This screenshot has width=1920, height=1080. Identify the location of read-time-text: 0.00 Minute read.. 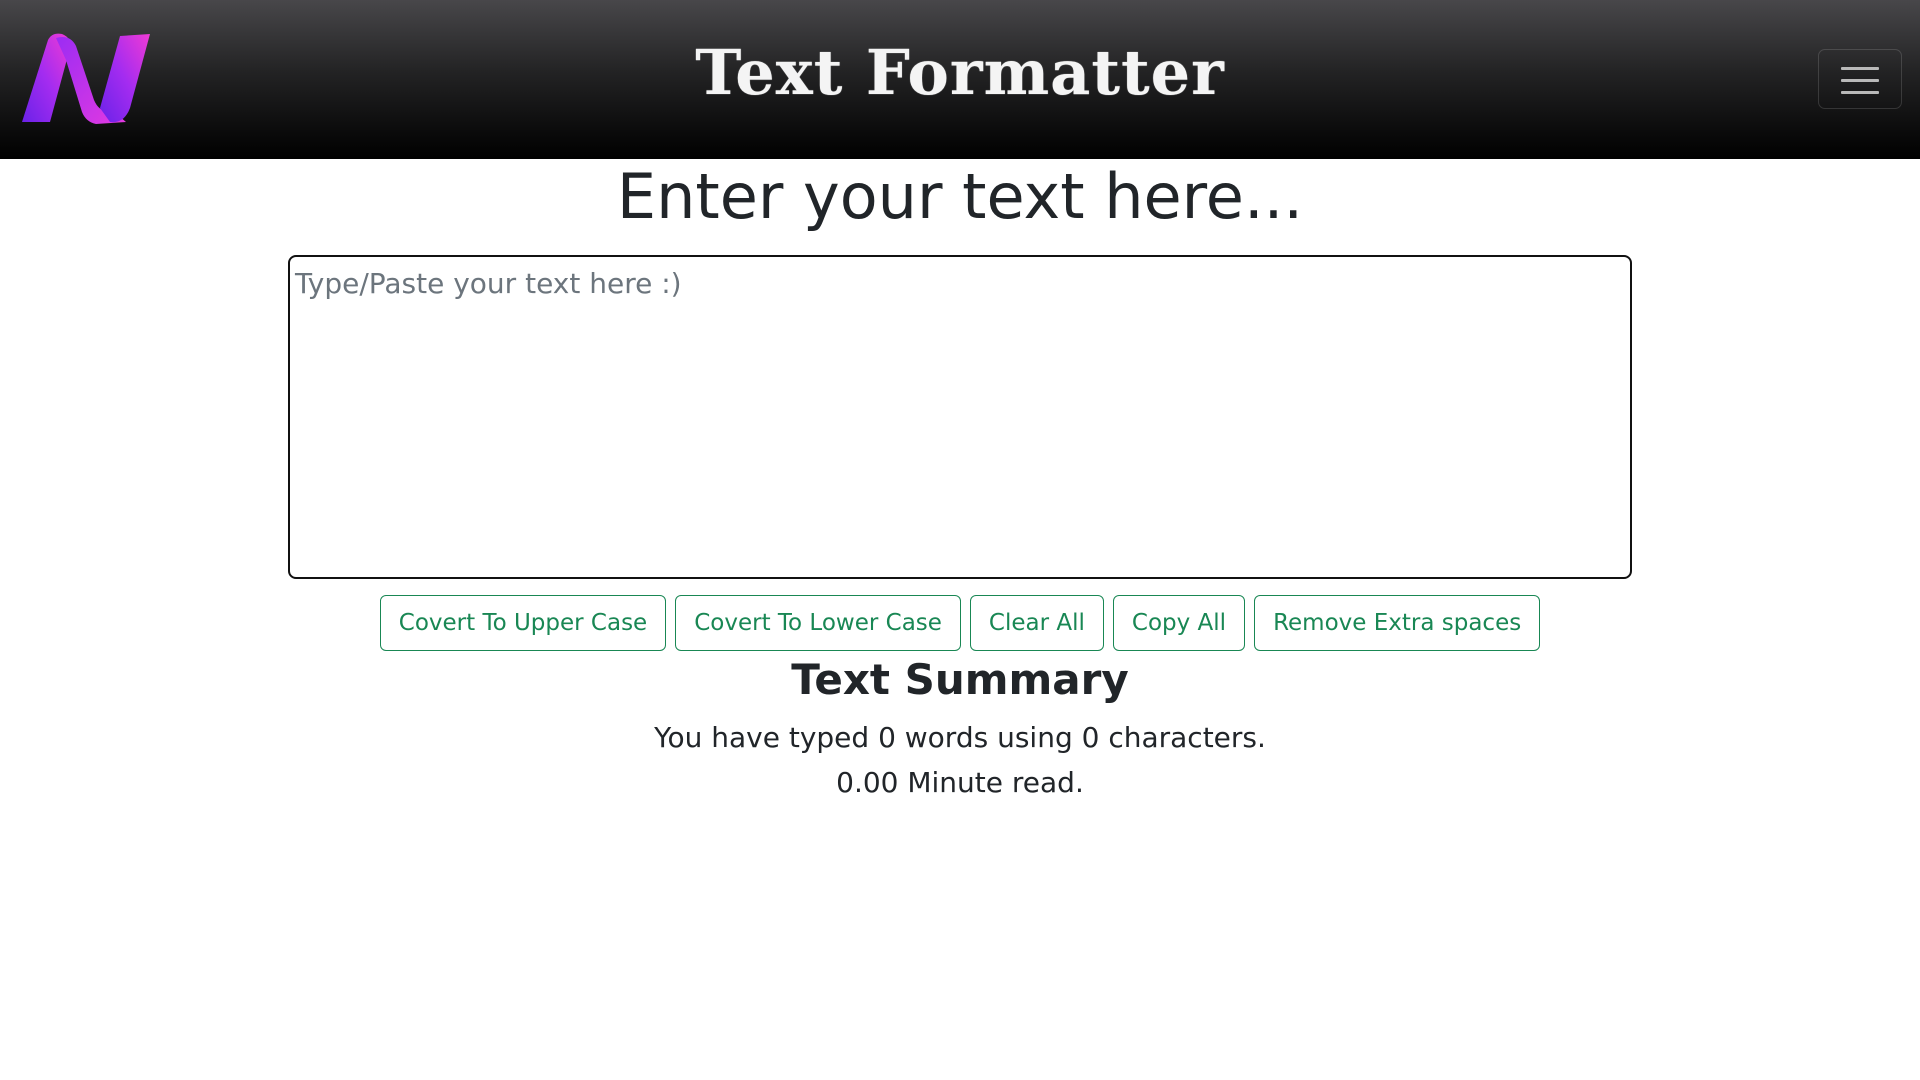
(960, 782).